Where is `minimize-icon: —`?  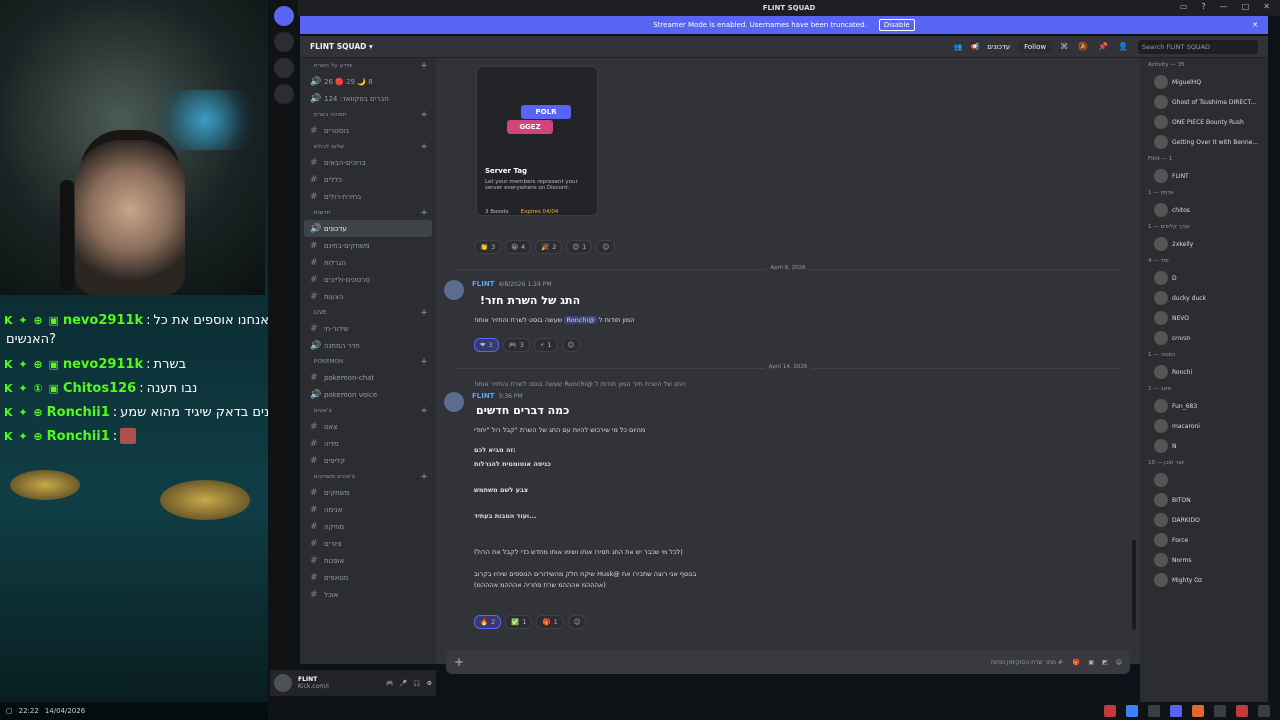 minimize-icon: — is located at coordinates (1224, 6).